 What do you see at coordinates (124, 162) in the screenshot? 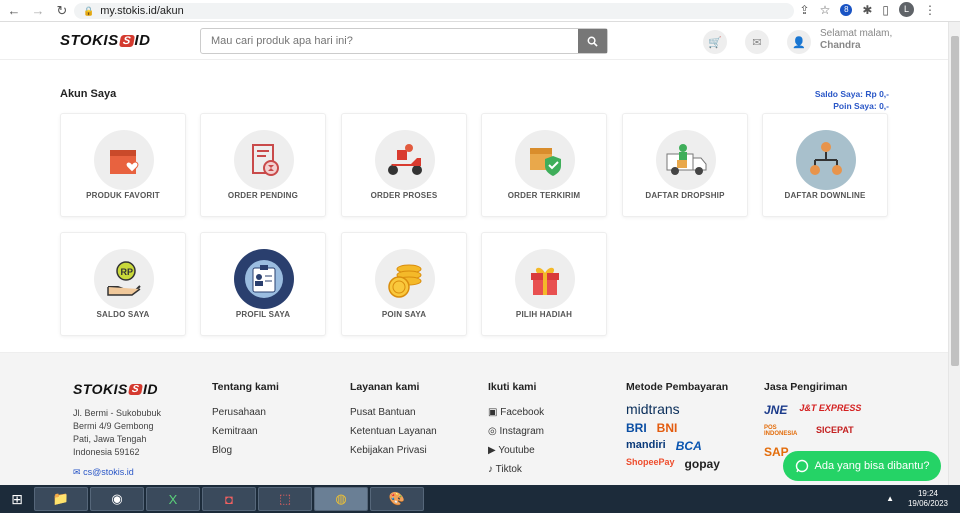
I see `favorite-box-icon` at bounding box center [124, 162].